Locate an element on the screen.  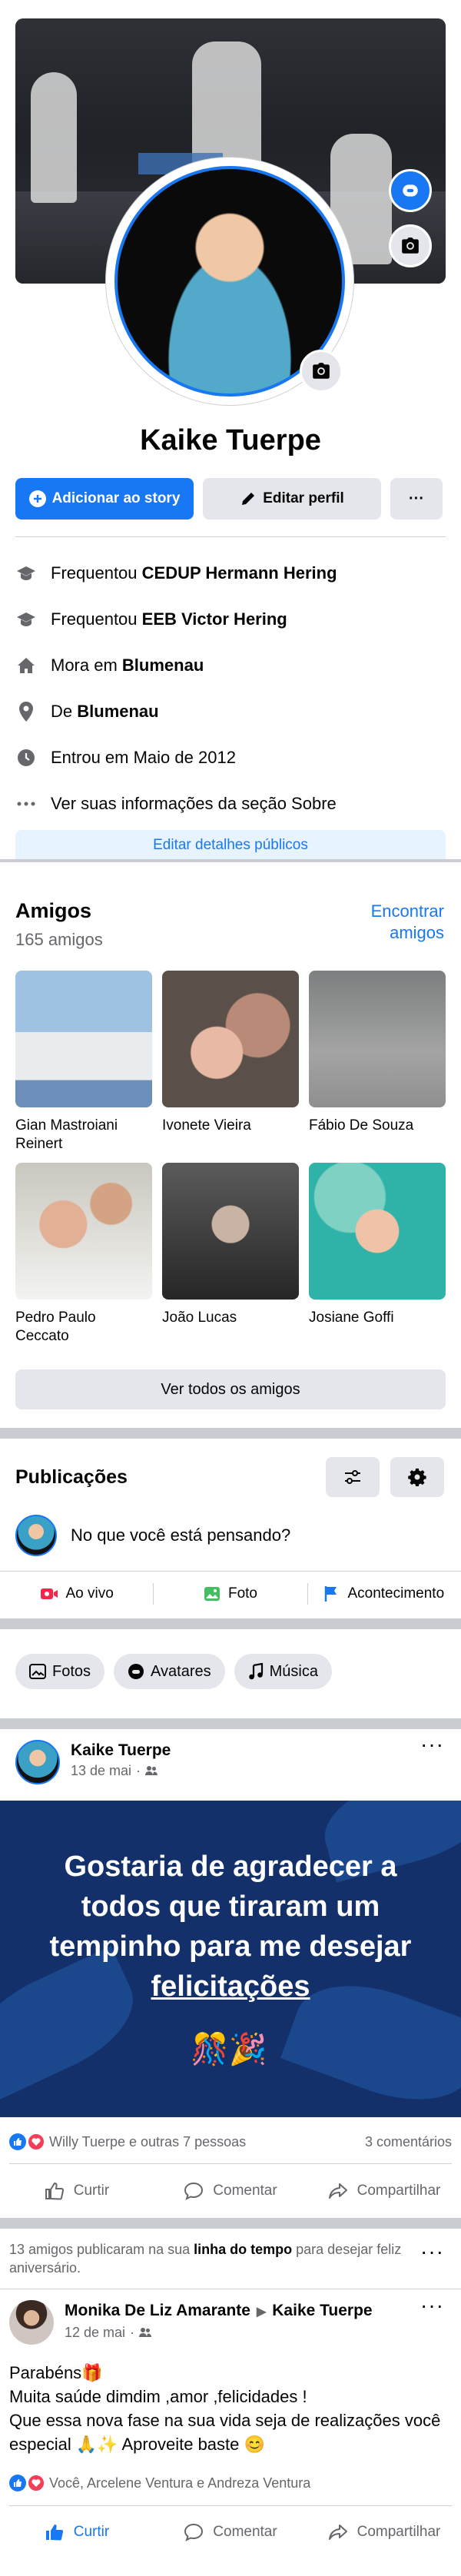
live-button: Ao vivo is located at coordinates (76, 1593).